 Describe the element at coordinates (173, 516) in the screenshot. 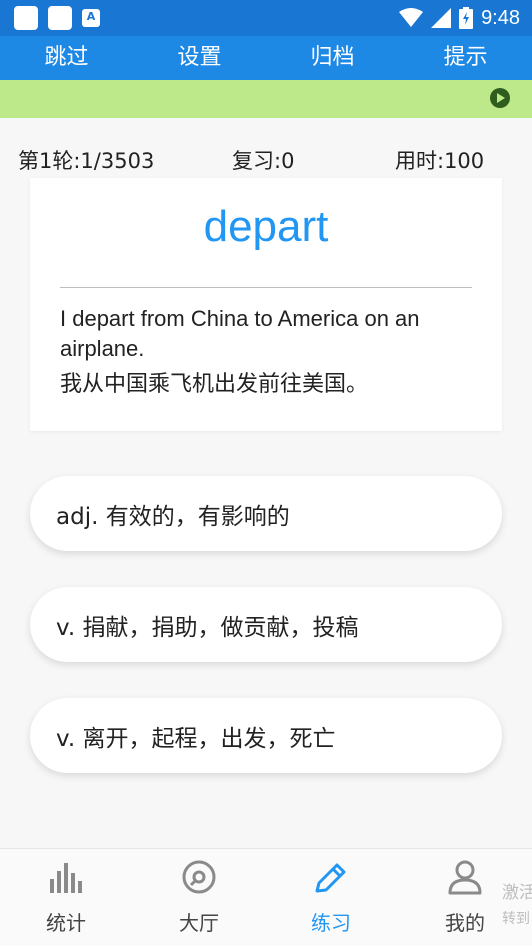

I see `answer-option-text: adj. 有效的，有影响的` at that location.